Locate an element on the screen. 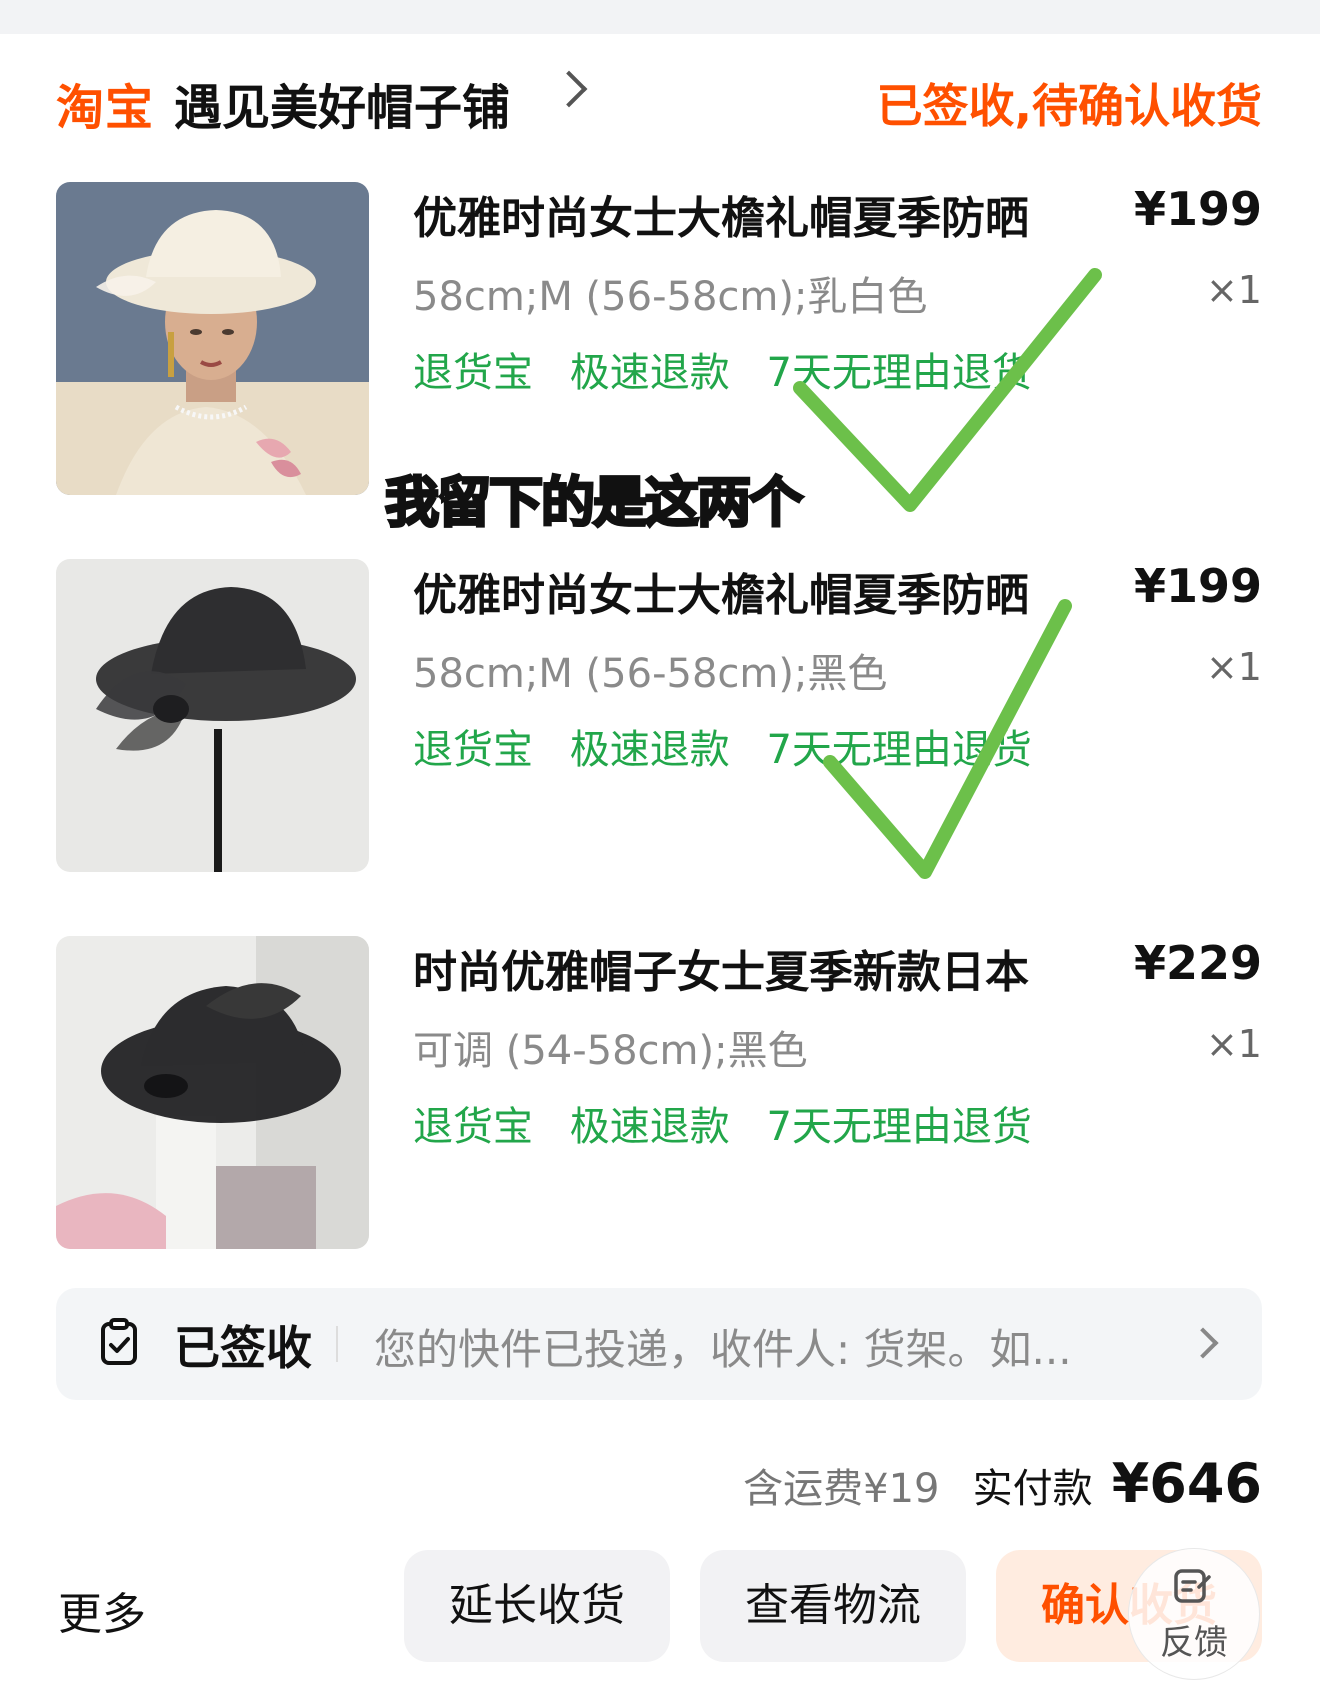  divider is located at coordinates (337, 1344).